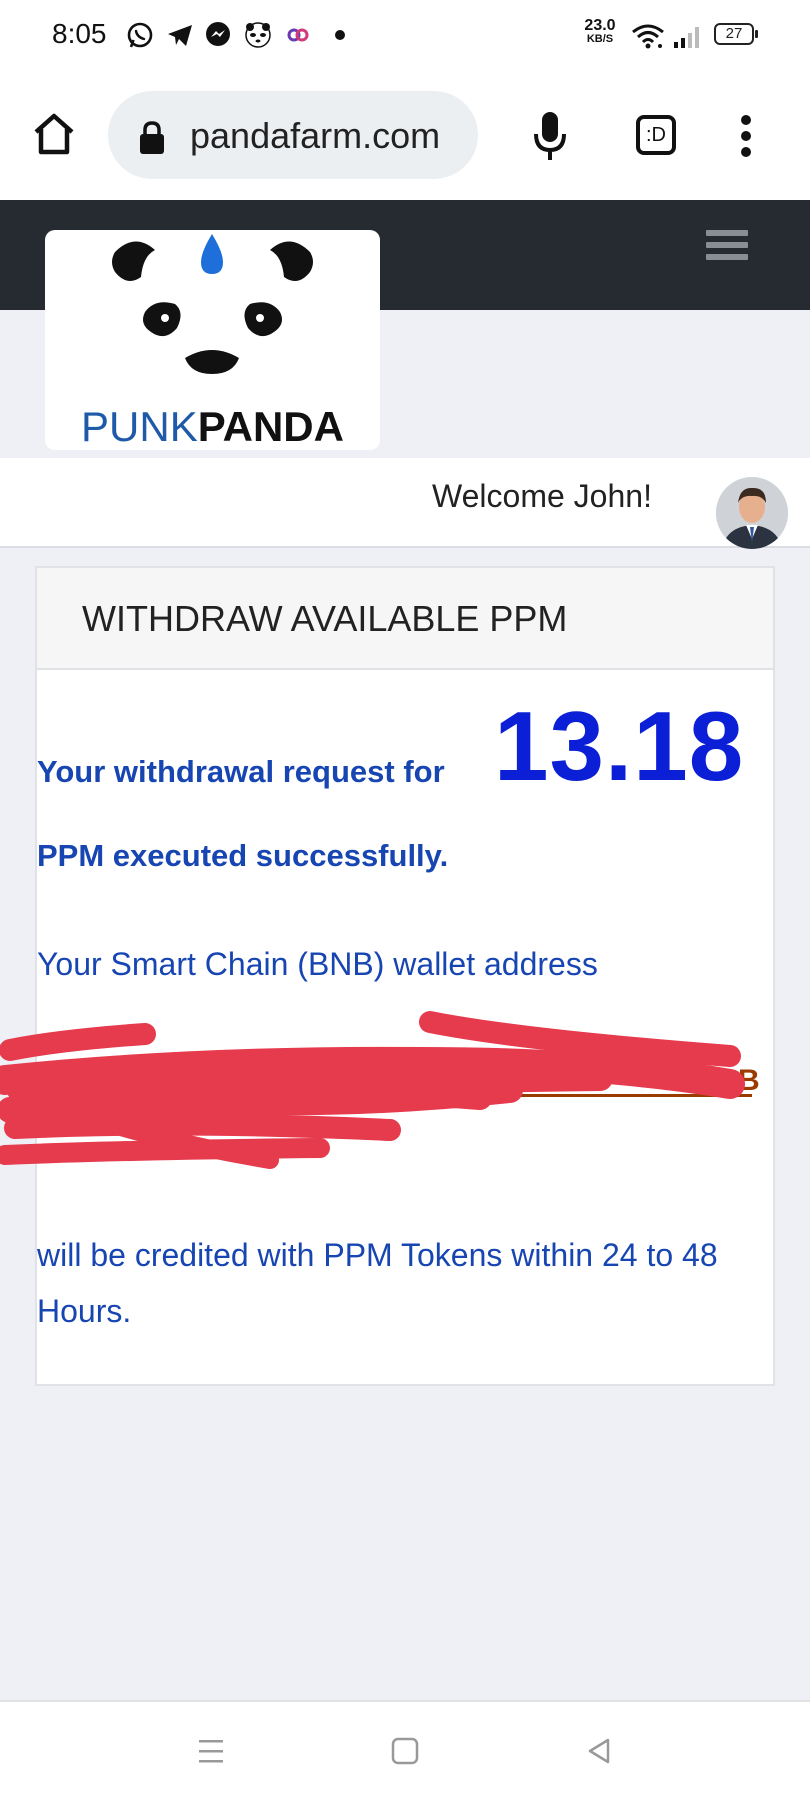 The width and height of the screenshot is (810, 1802). What do you see at coordinates (243, 855) in the screenshot?
I see `success-message-line2: PPM executed successfully.` at bounding box center [243, 855].